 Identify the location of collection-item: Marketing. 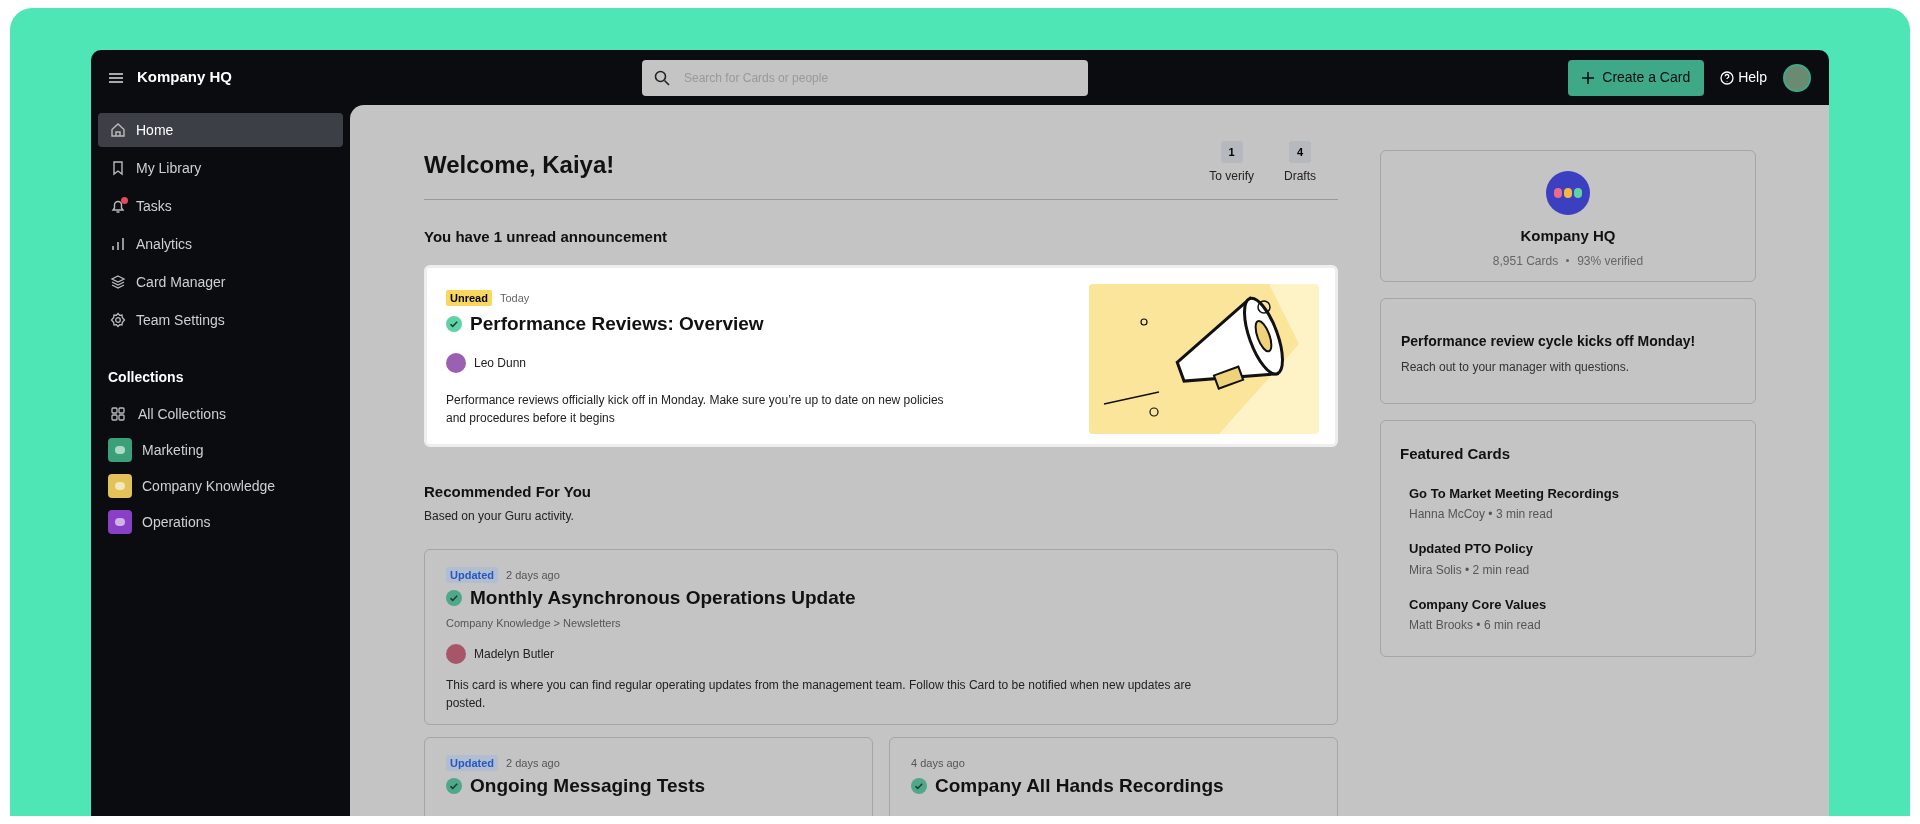
(220, 450).